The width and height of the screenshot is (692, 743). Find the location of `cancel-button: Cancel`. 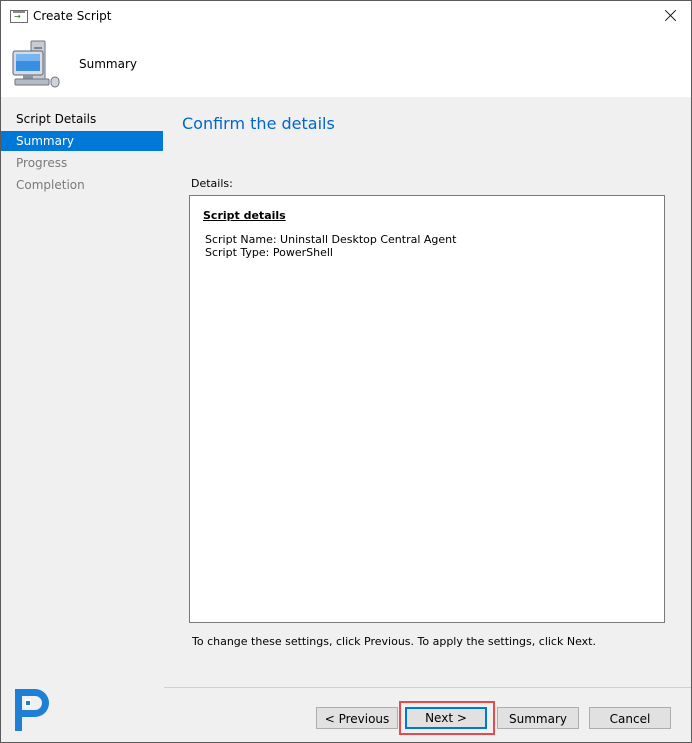

cancel-button: Cancel is located at coordinates (630, 718).